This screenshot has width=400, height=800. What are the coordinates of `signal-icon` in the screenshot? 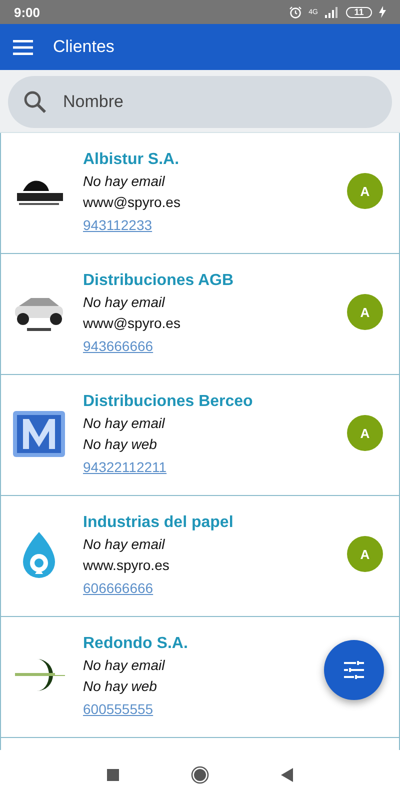 It's located at (332, 12).